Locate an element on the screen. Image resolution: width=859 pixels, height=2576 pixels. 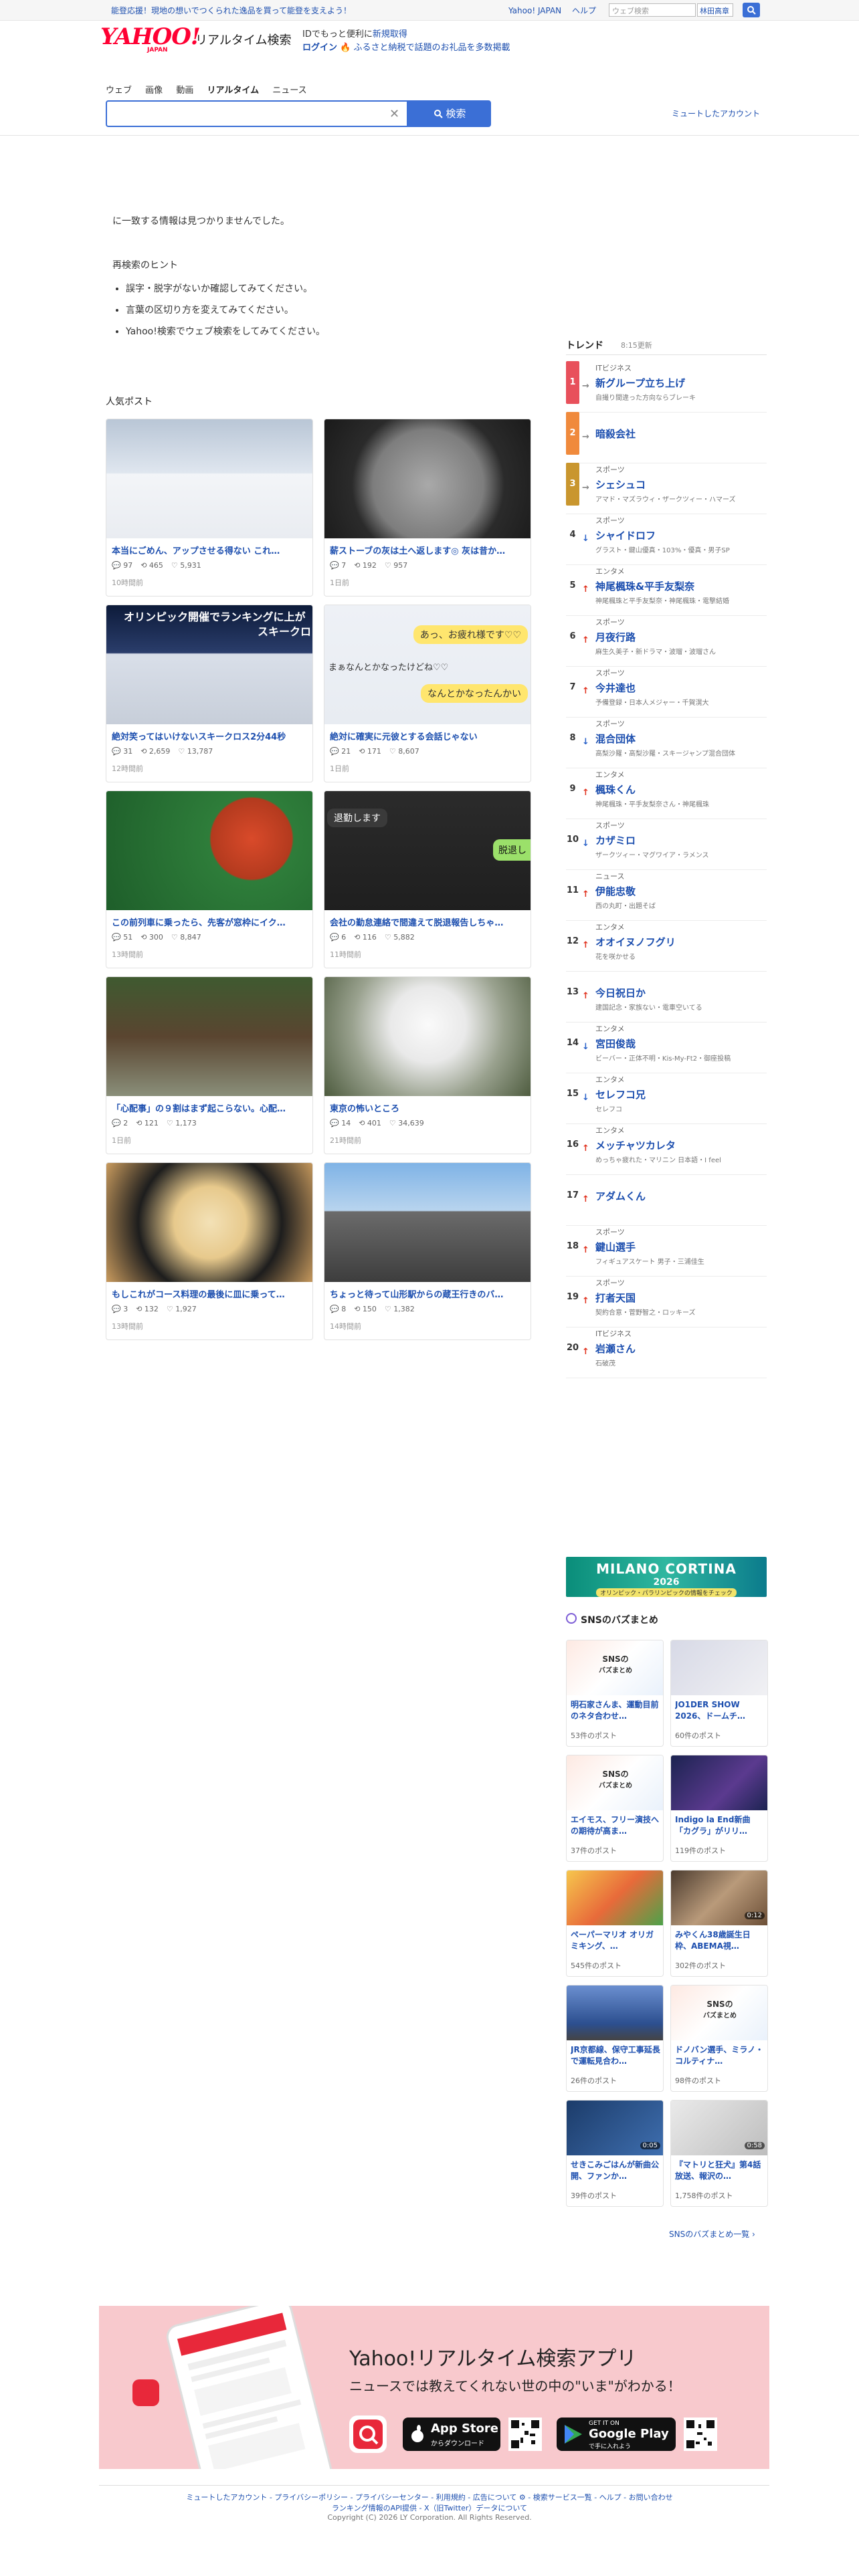
signup-link: 新規取得 is located at coordinates (390, 34).